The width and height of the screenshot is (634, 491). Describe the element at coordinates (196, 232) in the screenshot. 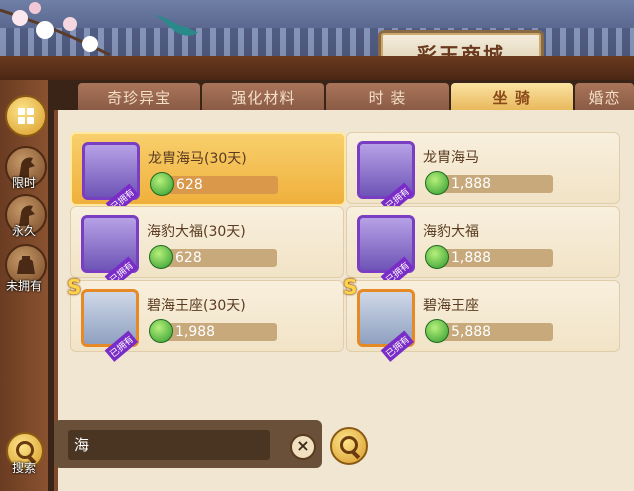

I see `item-name: 海豹大福(30天)` at that location.